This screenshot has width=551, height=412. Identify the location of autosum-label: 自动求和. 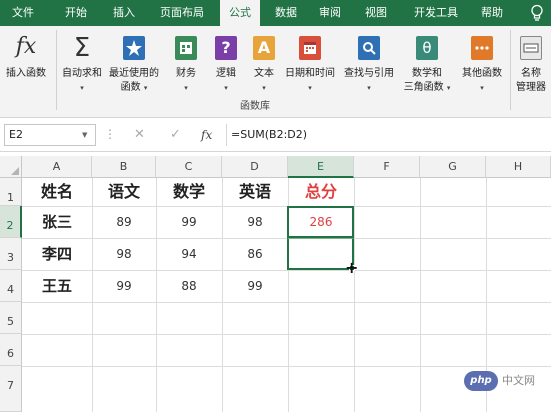
(82, 73).